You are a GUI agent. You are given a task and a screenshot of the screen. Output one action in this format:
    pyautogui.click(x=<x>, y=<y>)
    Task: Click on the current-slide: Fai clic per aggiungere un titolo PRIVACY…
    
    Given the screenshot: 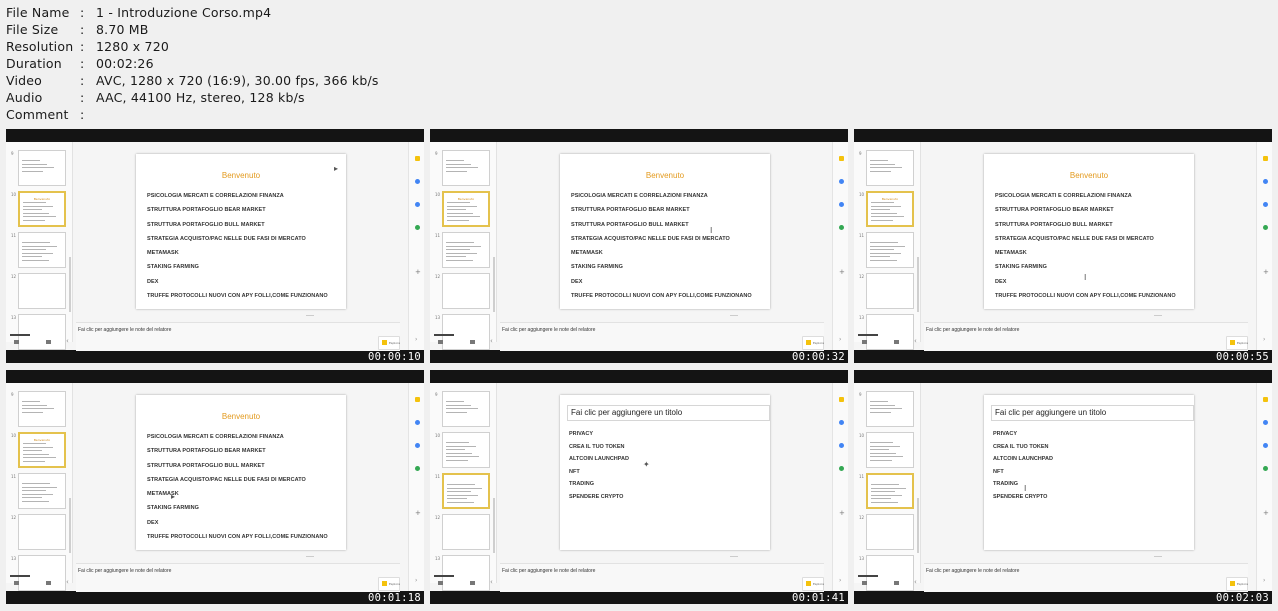 What is the action you would take?
    pyautogui.click(x=665, y=472)
    